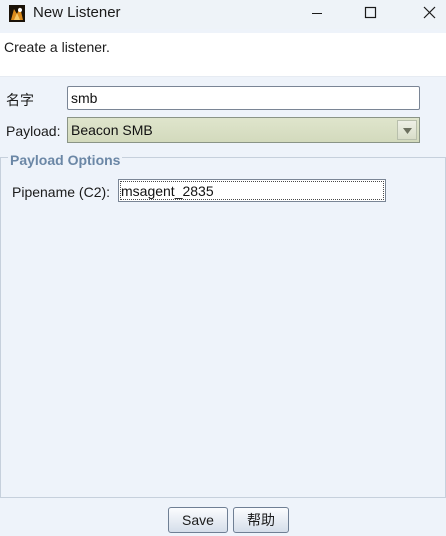  I want to click on payload-label: Payload:, so click(33, 131).